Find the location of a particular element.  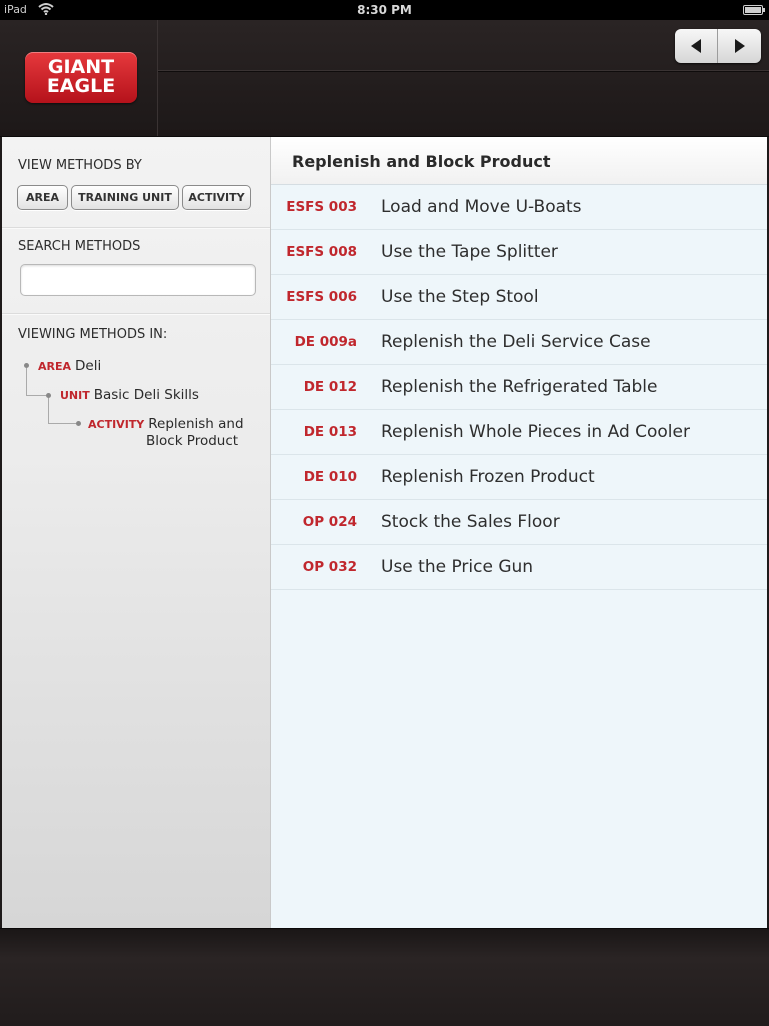

nav-button-group is located at coordinates (718, 46).